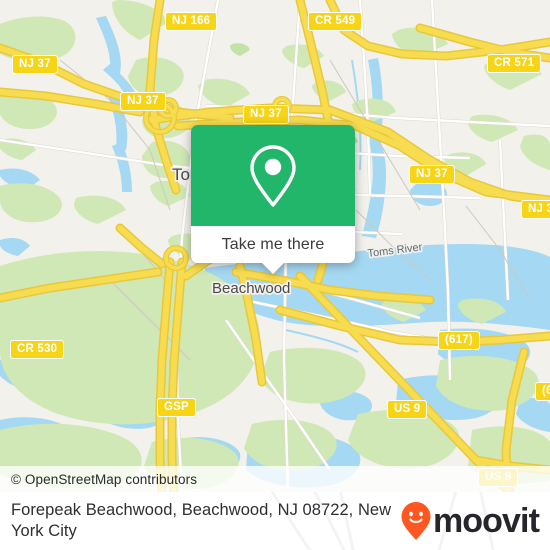 This screenshot has height=550, width=550. I want to click on road-shield: NJ 166, so click(191, 21).